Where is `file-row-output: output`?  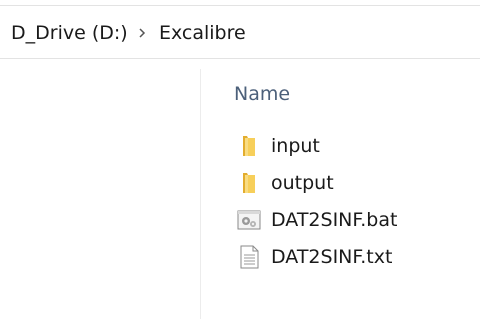
file-row-output: output is located at coordinates (357, 184).